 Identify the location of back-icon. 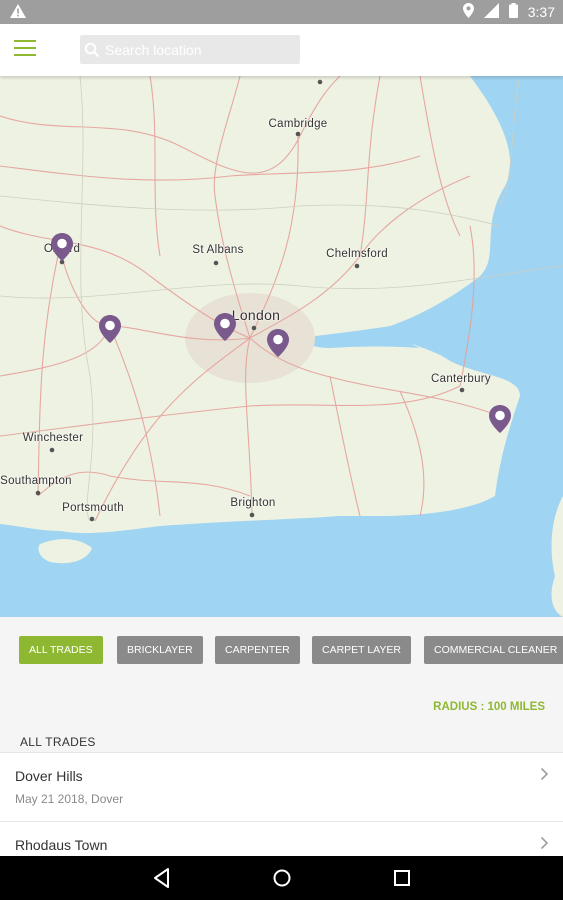
(162, 878).